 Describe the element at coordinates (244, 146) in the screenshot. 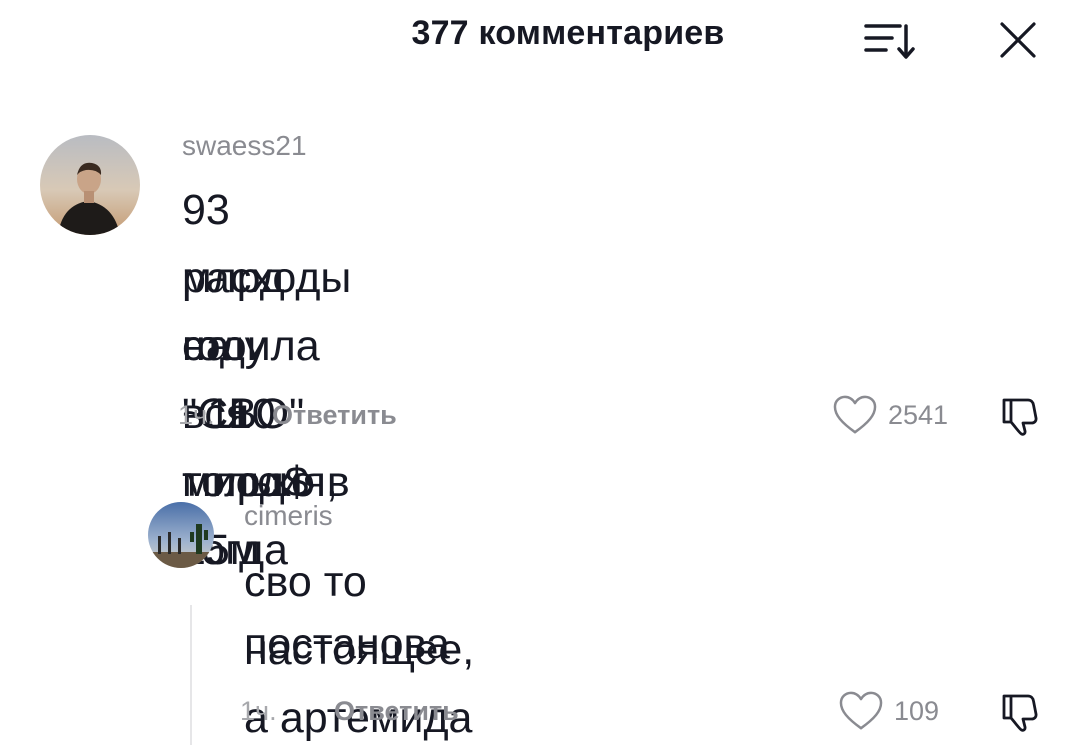

I see `comment-username: swaess21` at that location.